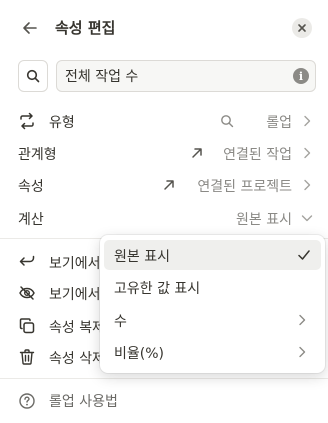 This screenshot has height=423, width=328. Describe the element at coordinates (27, 401) in the screenshot. I see `help-circle-icon` at that location.